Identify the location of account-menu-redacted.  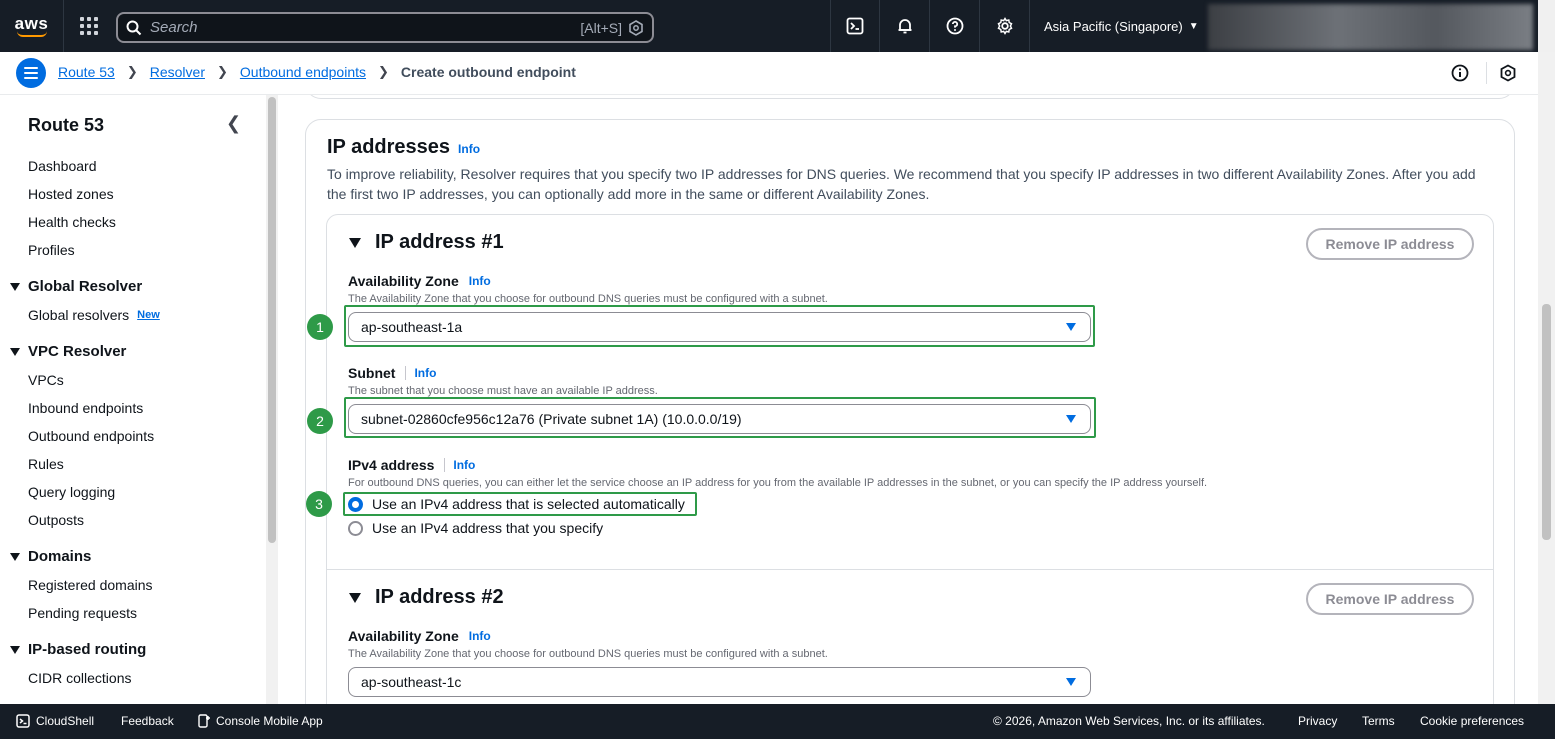
(1370, 27).